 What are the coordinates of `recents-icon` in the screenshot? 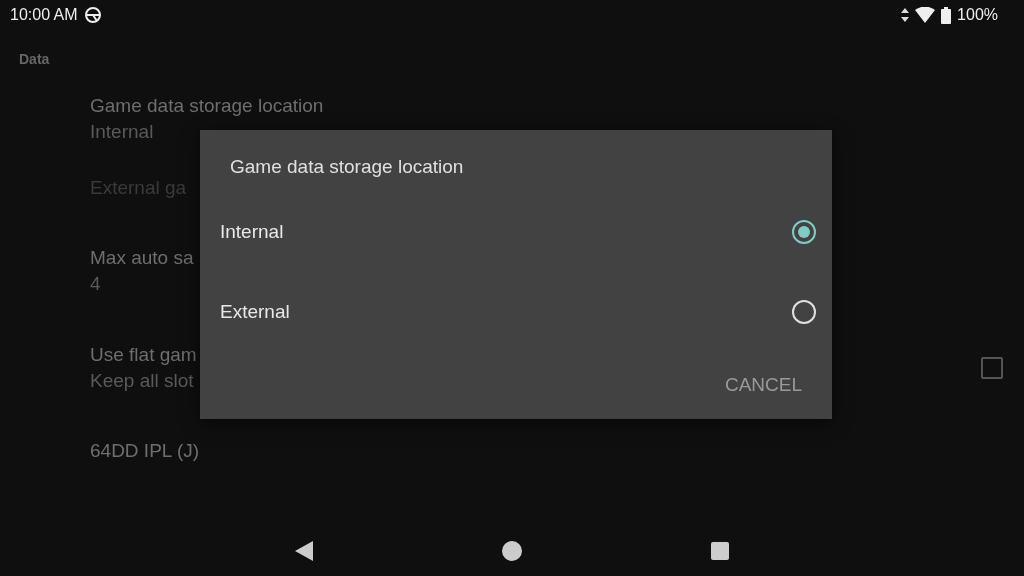 It's located at (720, 551).